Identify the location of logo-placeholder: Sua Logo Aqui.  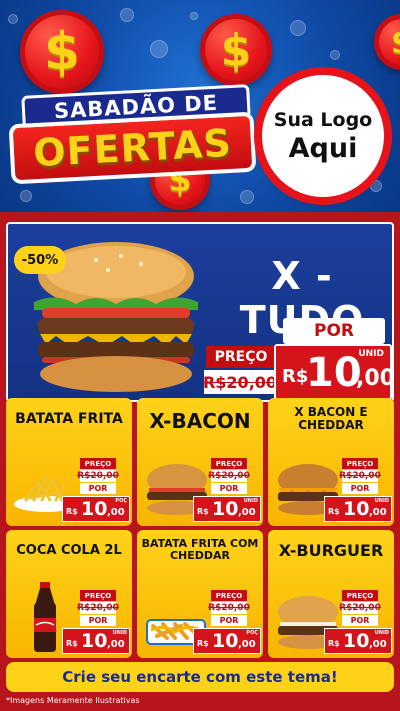
(323, 136).